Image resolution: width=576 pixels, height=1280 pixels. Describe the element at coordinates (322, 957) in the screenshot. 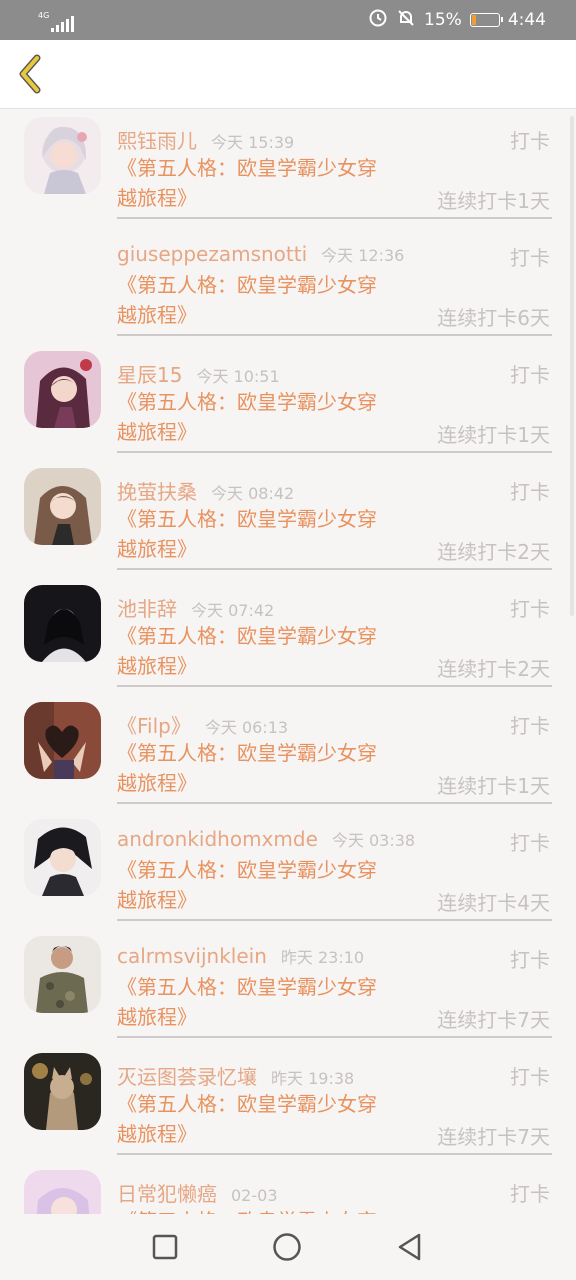

I see `checkin-time: 昨天 23:10` at that location.